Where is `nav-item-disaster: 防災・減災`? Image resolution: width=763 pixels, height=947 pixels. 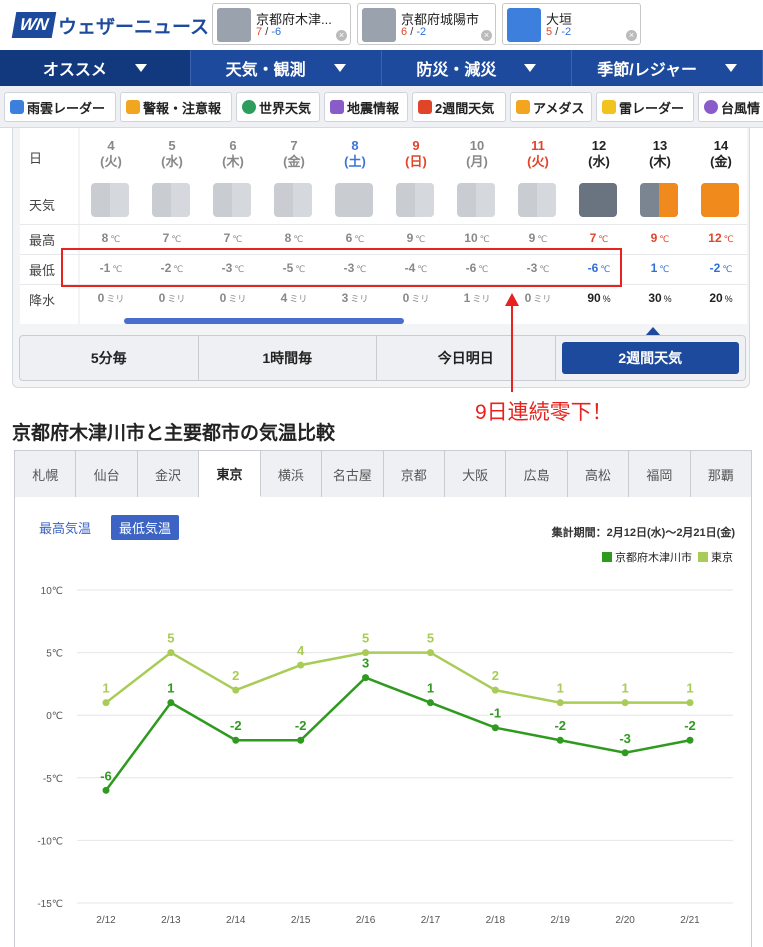
nav-item-disaster: 防災・減災 is located at coordinates (477, 68).